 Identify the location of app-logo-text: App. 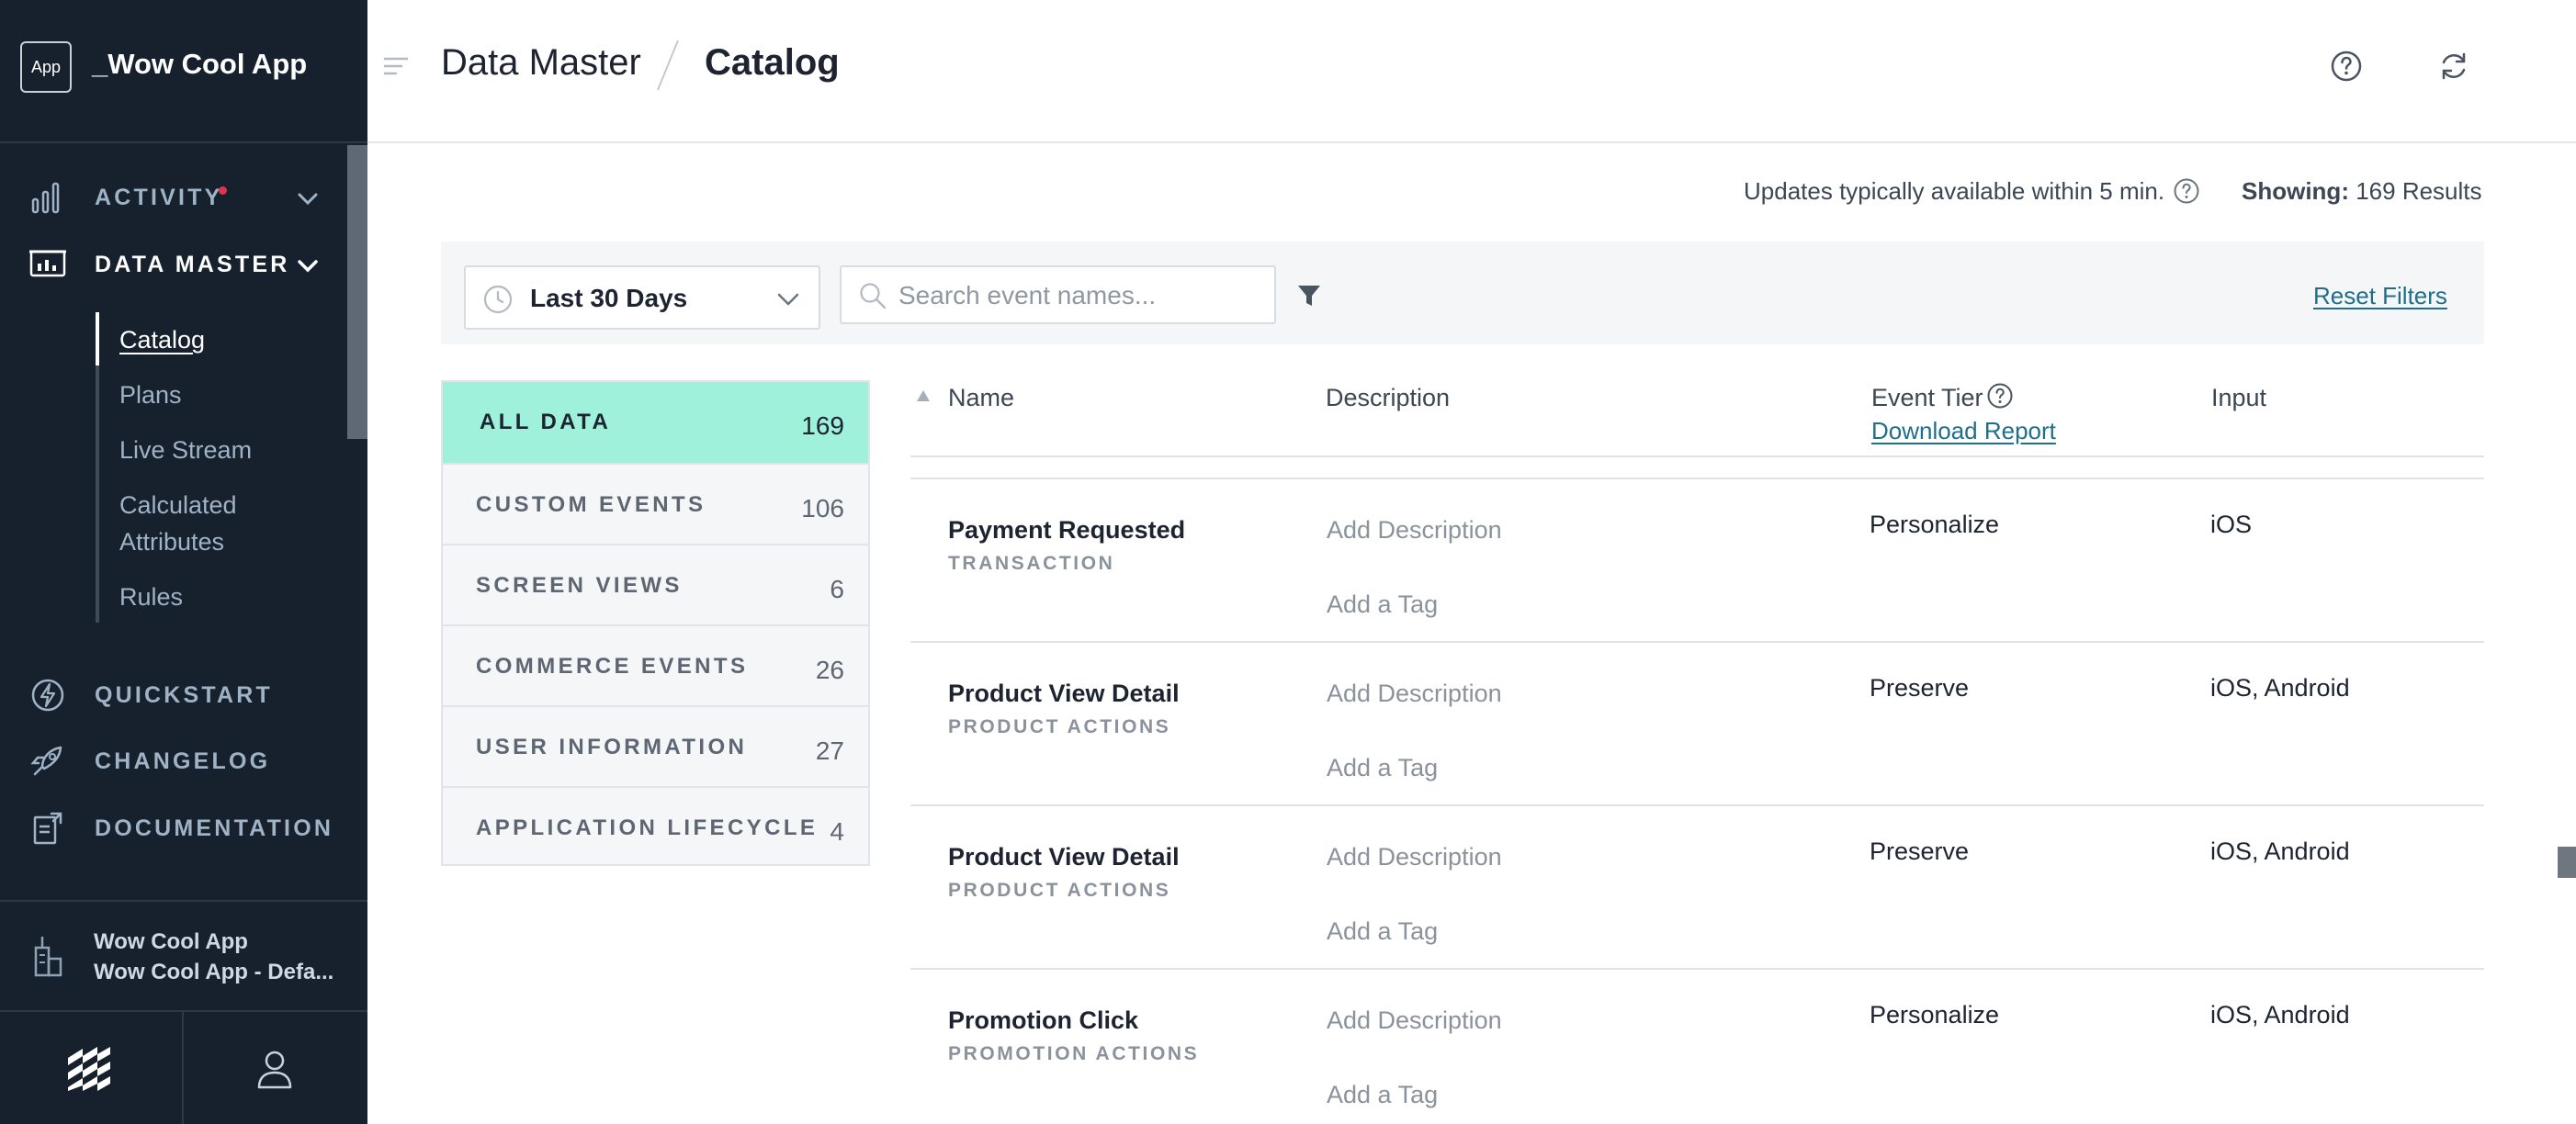
(46, 66).